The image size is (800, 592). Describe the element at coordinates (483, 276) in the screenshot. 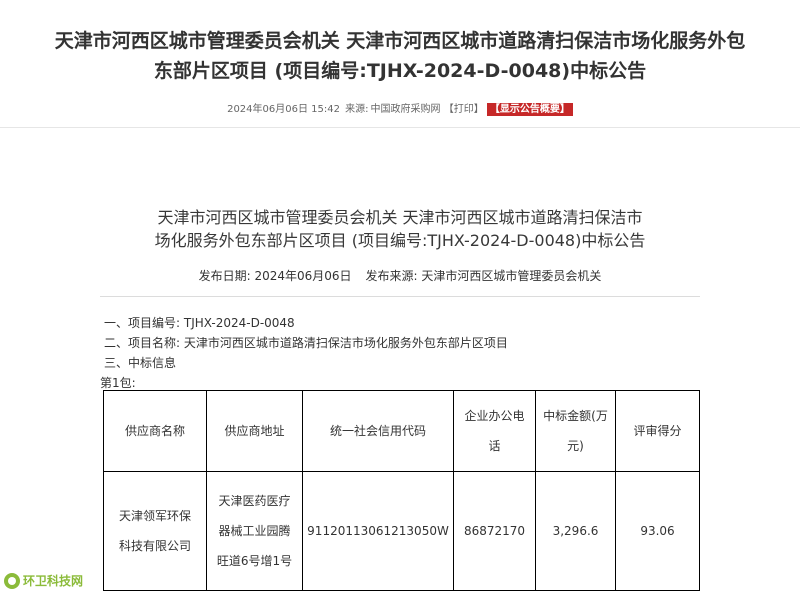

I see `document-publish-source: 发布来源: 天津市河西区城市管理委员会机关` at that location.